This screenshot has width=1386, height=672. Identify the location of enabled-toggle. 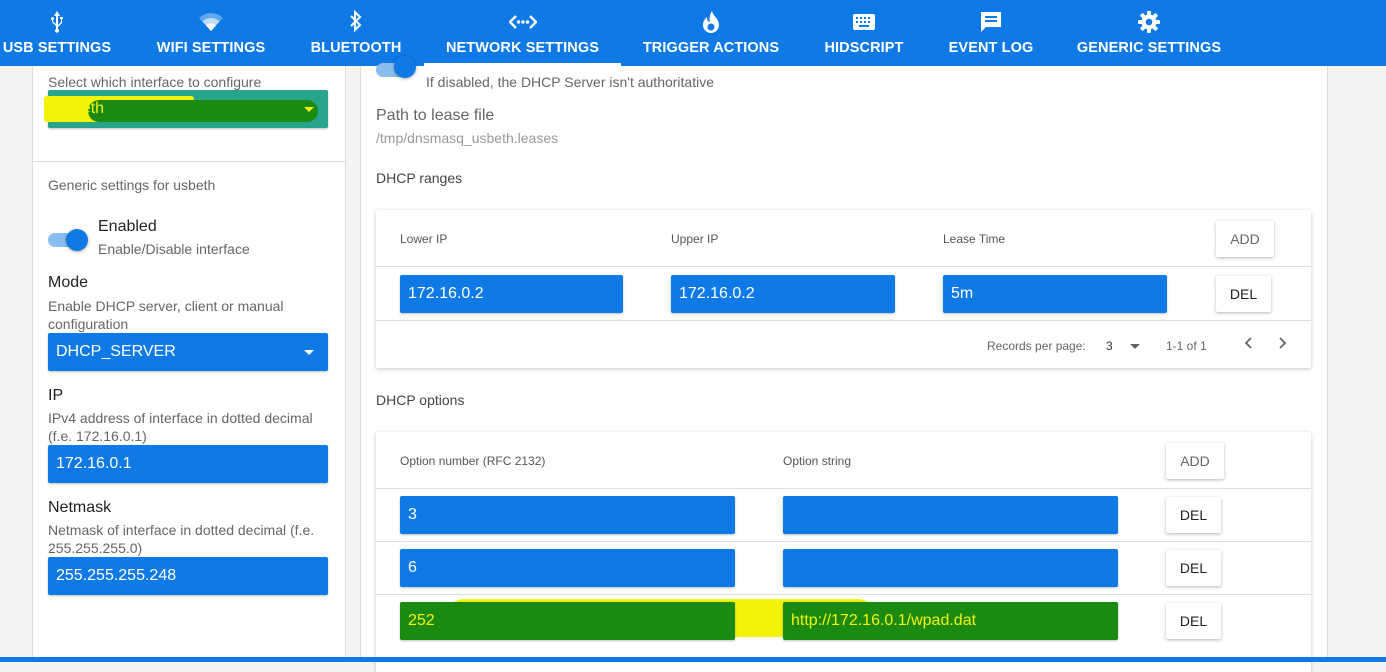
(69, 240).